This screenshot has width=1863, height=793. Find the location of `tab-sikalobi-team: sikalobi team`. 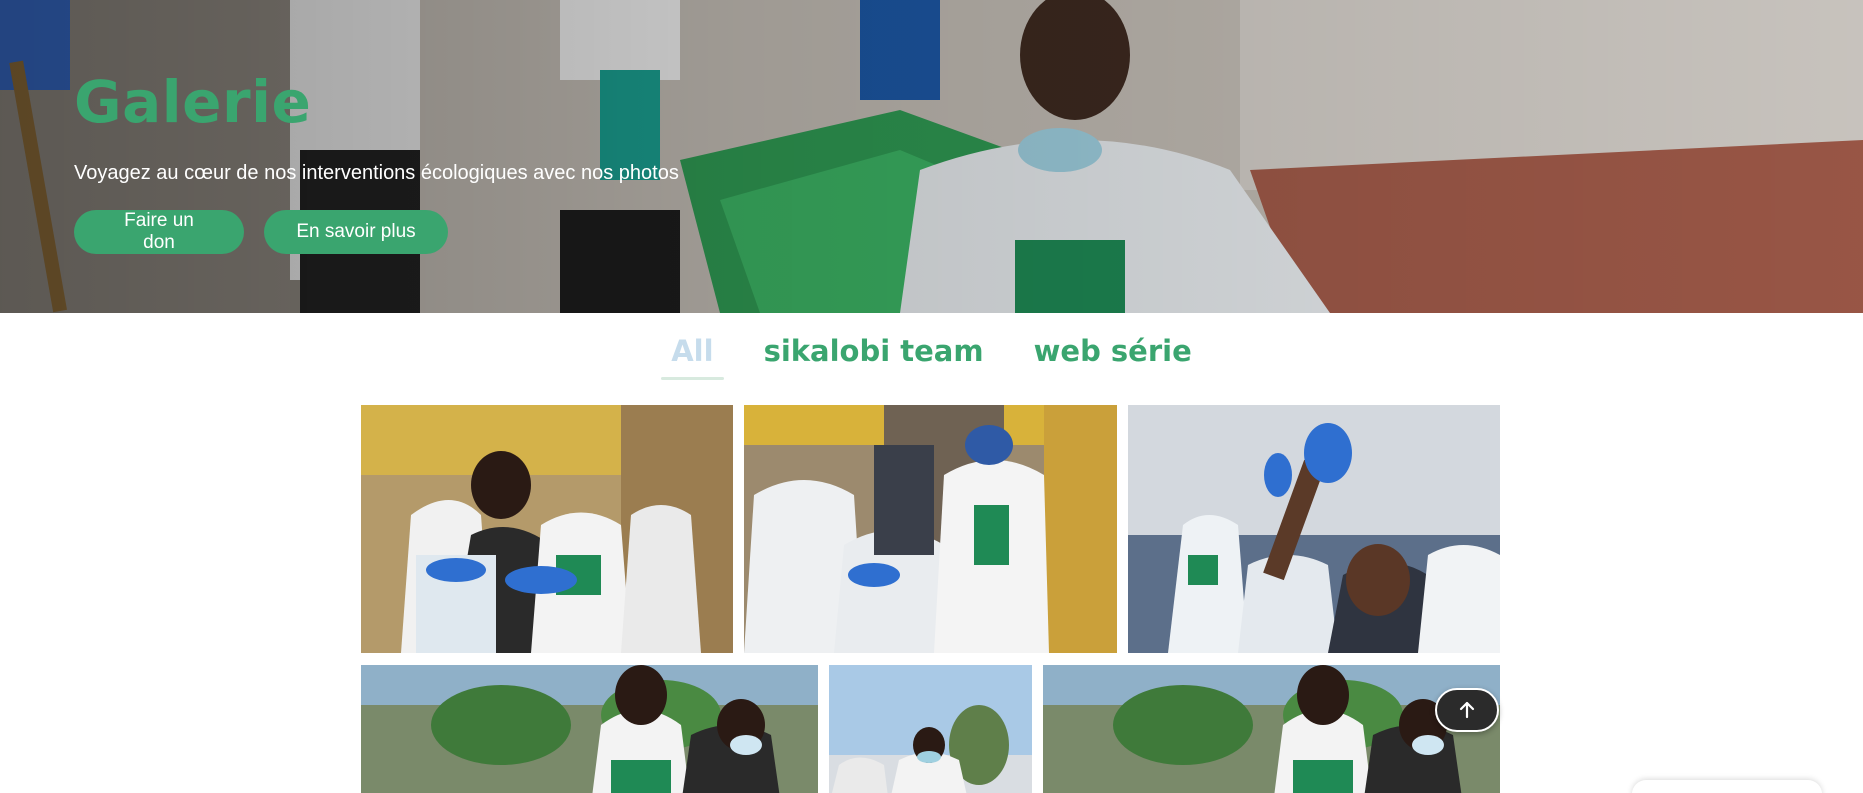

tab-sikalobi-team: sikalobi team is located at coordinates (874, 357).